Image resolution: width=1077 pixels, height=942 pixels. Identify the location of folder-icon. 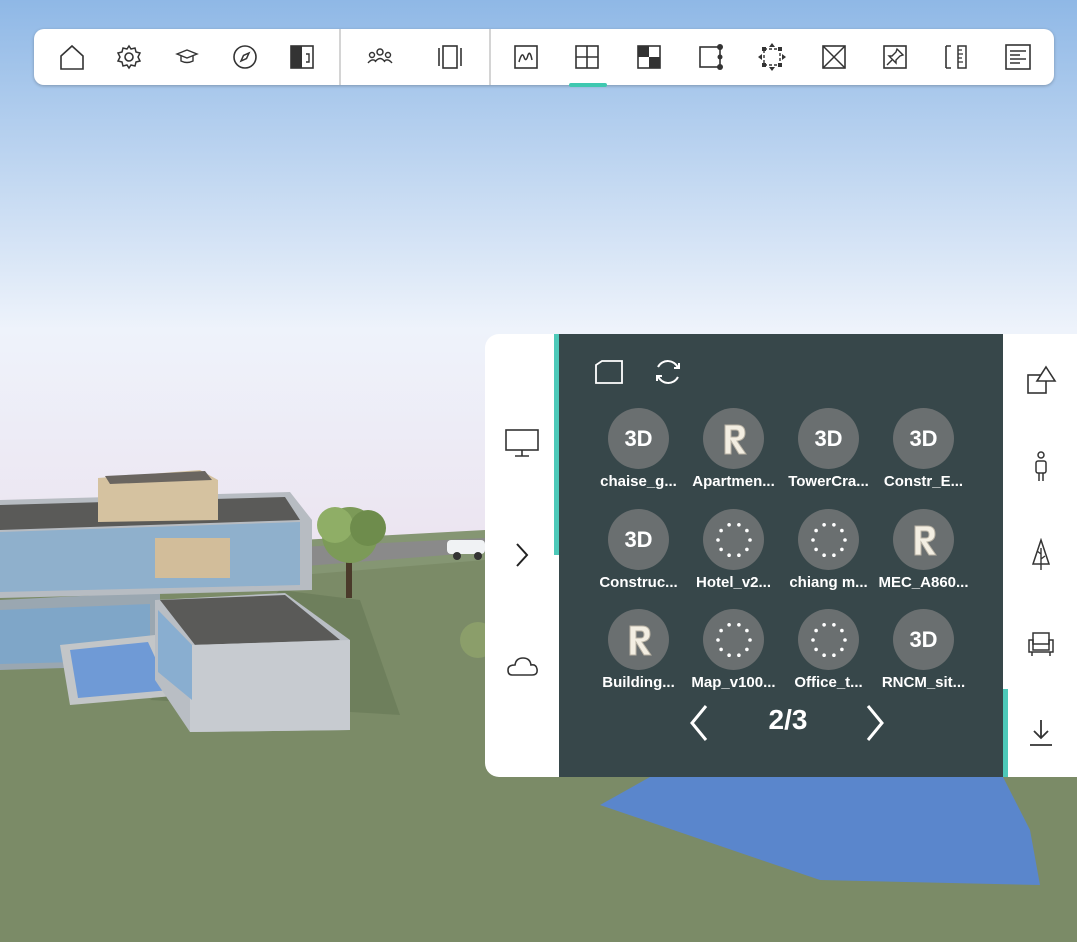
(609, 372).